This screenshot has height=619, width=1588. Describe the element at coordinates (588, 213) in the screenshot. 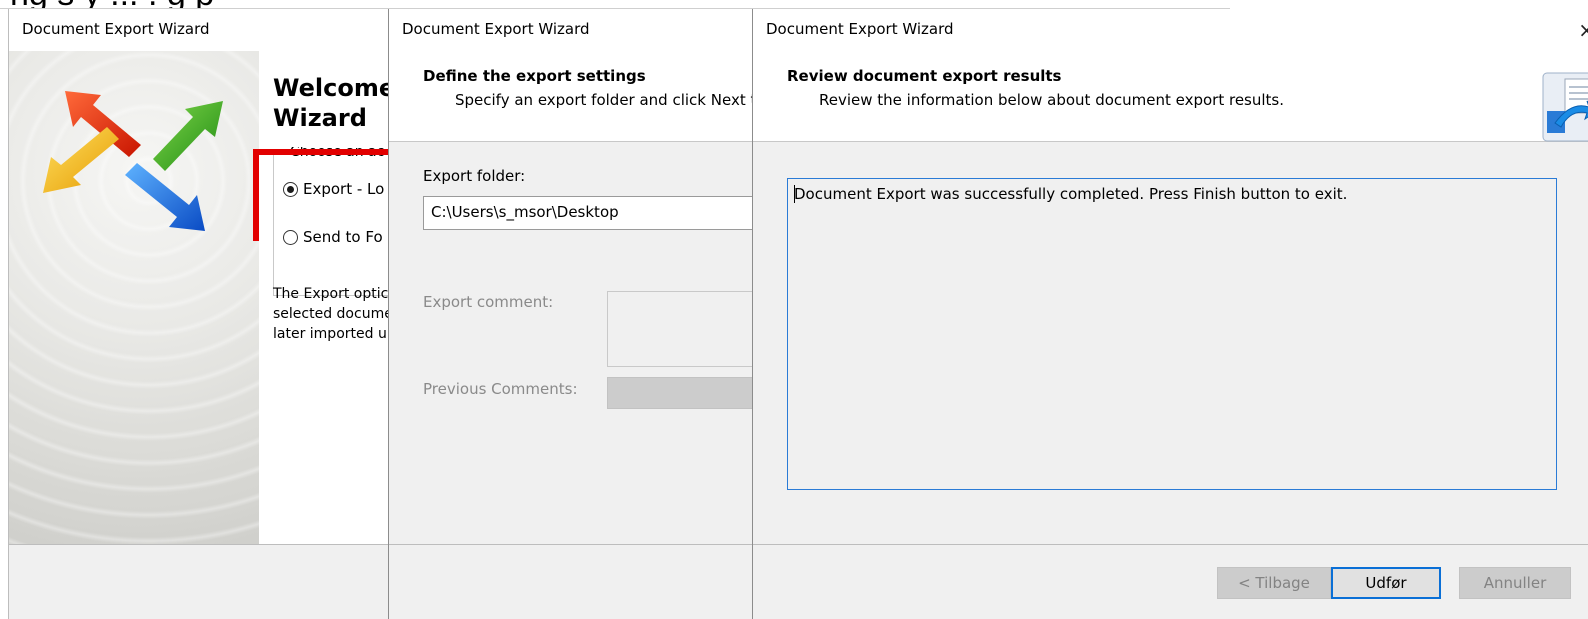

I see `export-folder-input: C:\Users\s_msor\Desktop` at that location.